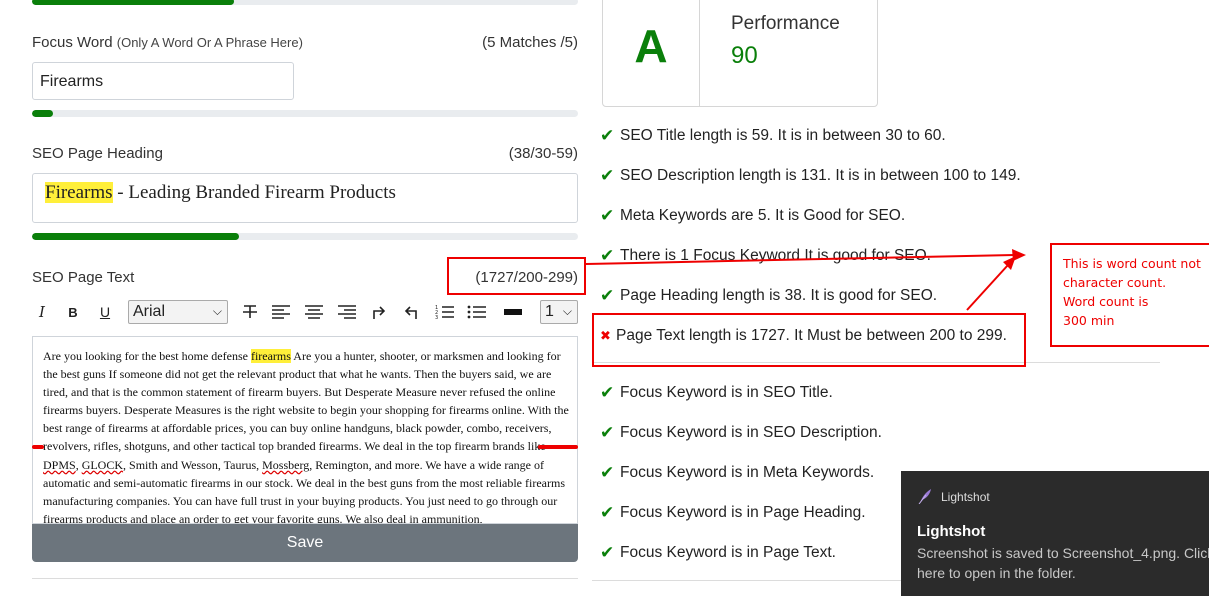 The width and height of the screenshot is (1209, 596). What do you see at coordinates (1115, 282) in the screenshot?
I see `annotation-line: character count.` at bounding box center [1115, 282].